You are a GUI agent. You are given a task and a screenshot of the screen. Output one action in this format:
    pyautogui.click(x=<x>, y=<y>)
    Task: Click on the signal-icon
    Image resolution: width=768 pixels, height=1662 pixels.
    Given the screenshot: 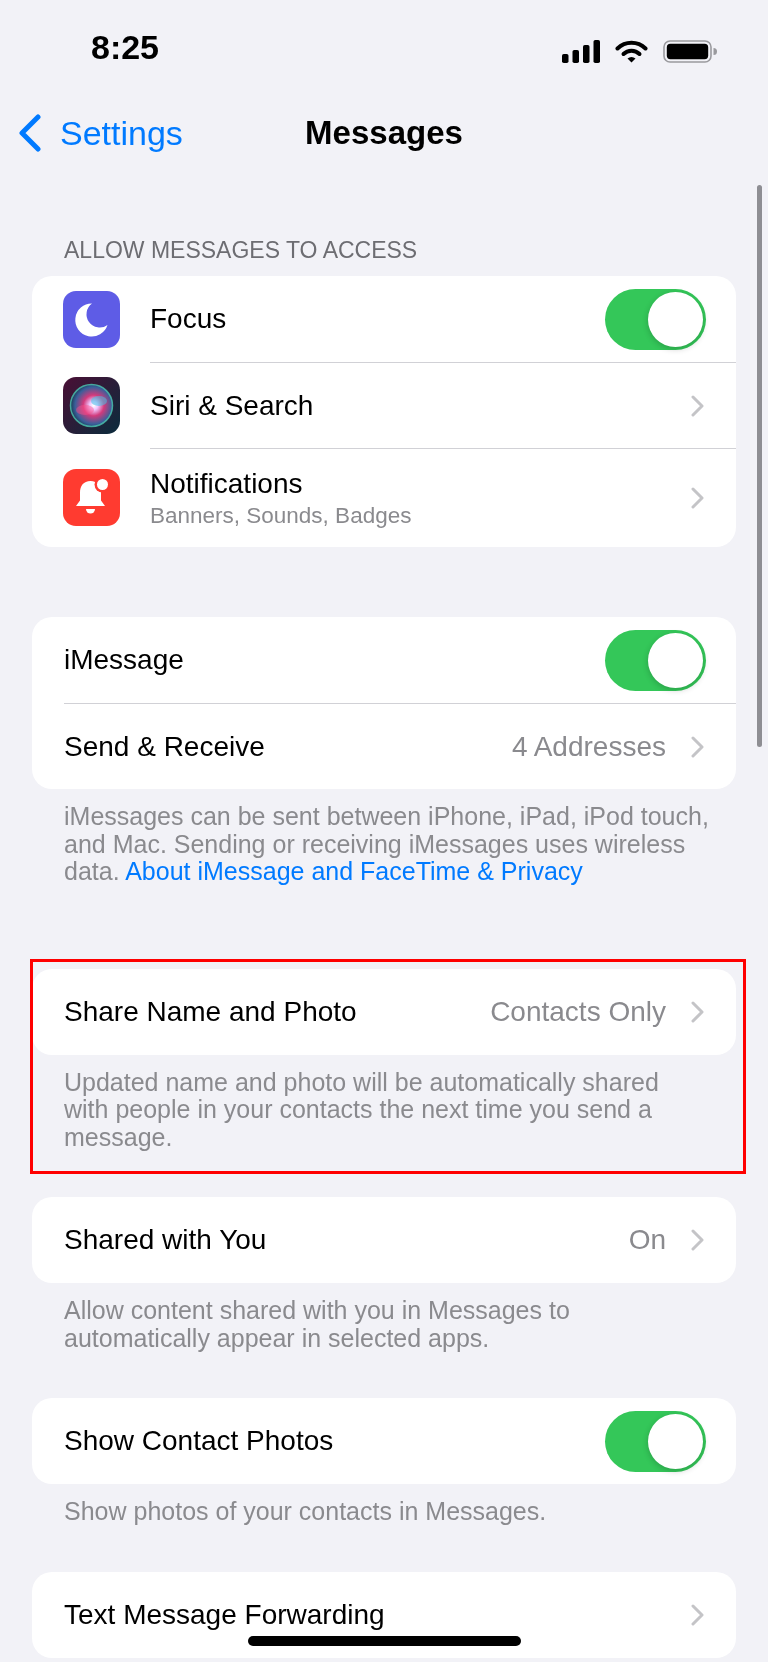 What is the action you would take?
    pyautogui.click(x=581, y=51)
    